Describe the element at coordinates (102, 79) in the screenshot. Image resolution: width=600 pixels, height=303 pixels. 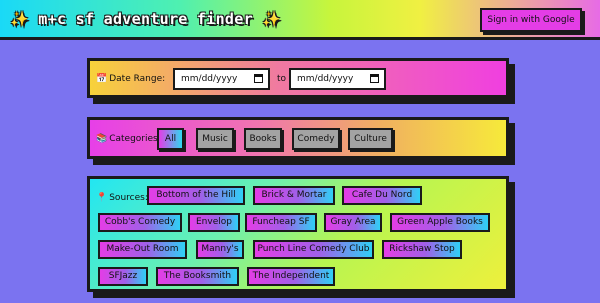
I see `calendar-icon: 📅` at that location.